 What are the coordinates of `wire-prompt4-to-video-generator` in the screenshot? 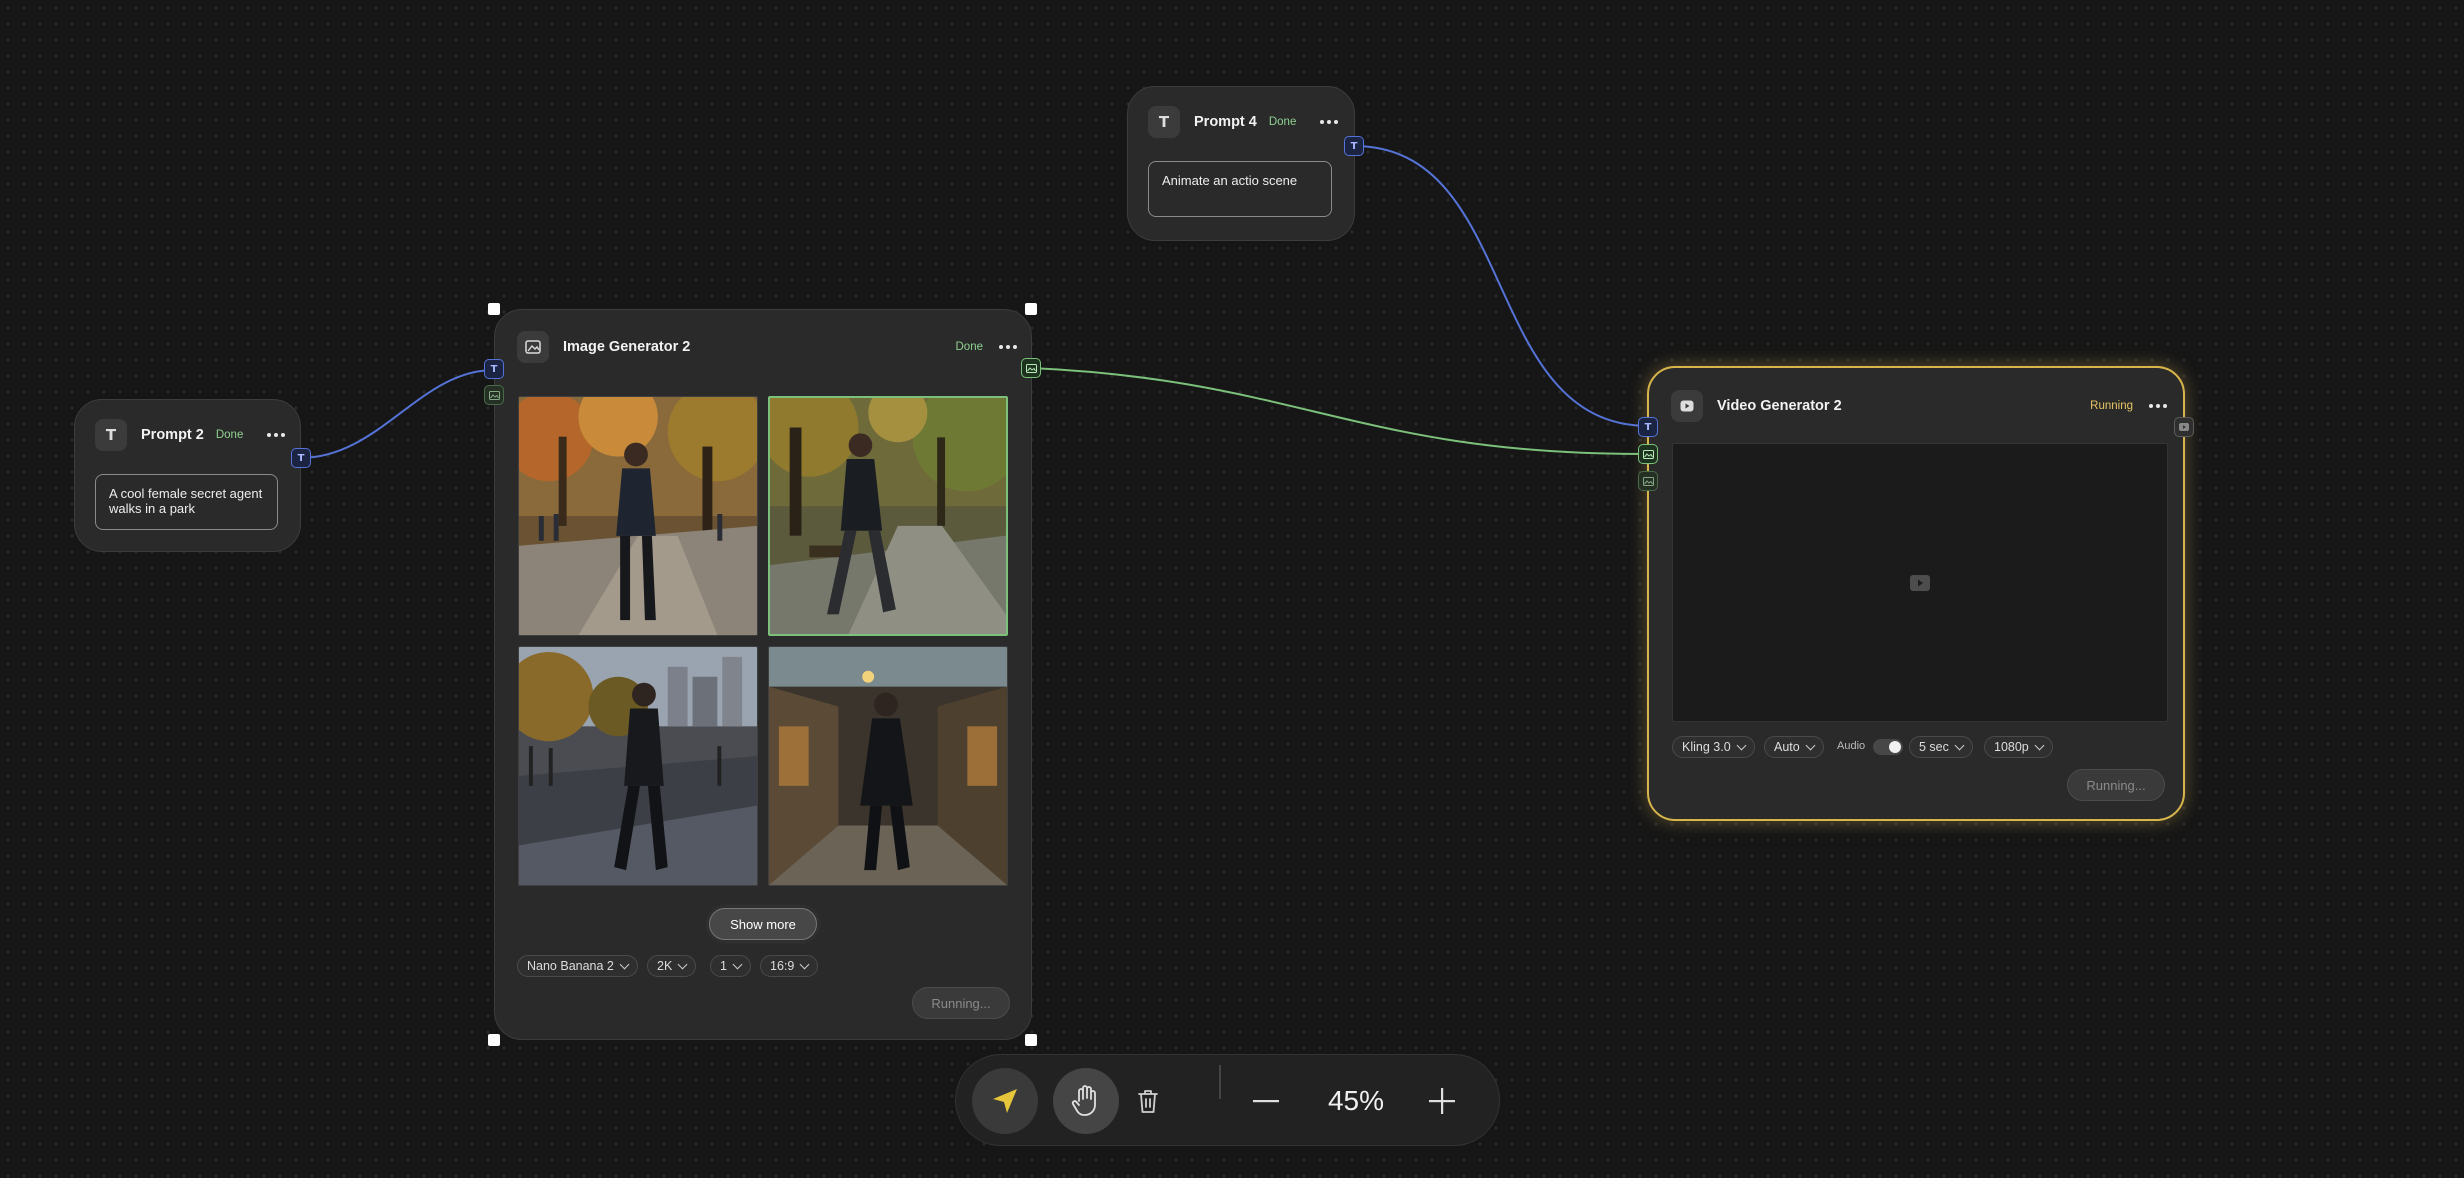 It's located at (1501, 286).